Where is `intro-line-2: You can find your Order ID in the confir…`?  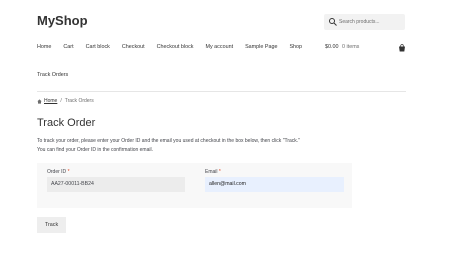
intro-line-2: You can find your Order ID in the confir… is located at coordinates (95, 150).